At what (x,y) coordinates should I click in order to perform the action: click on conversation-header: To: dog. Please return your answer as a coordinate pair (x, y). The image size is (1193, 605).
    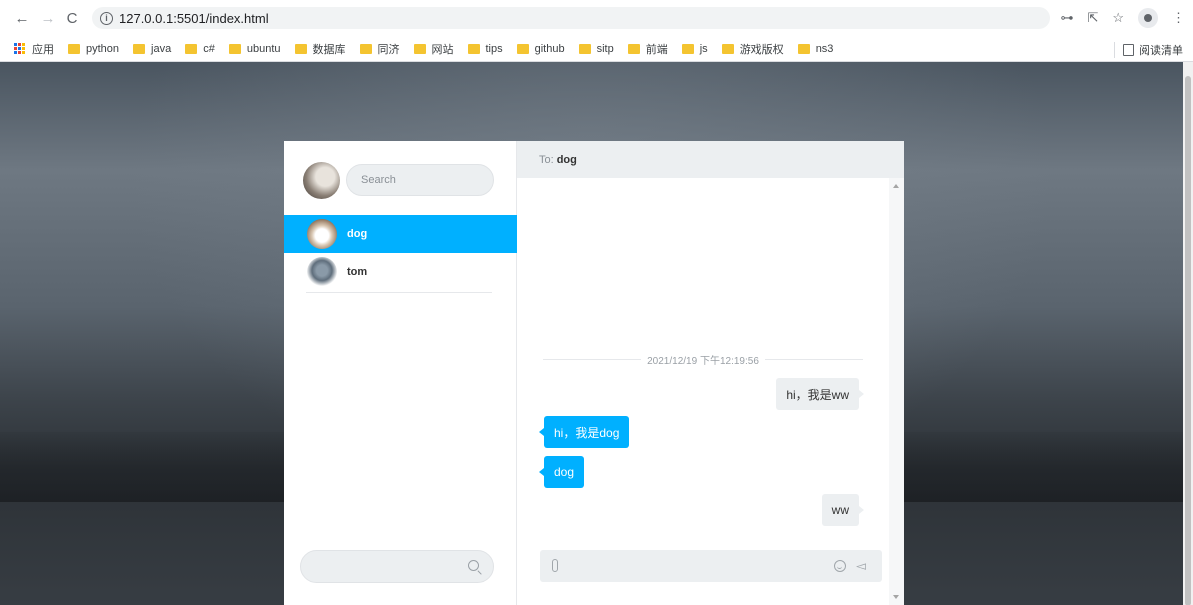
    Looking at the image, I should click on (710, 159).